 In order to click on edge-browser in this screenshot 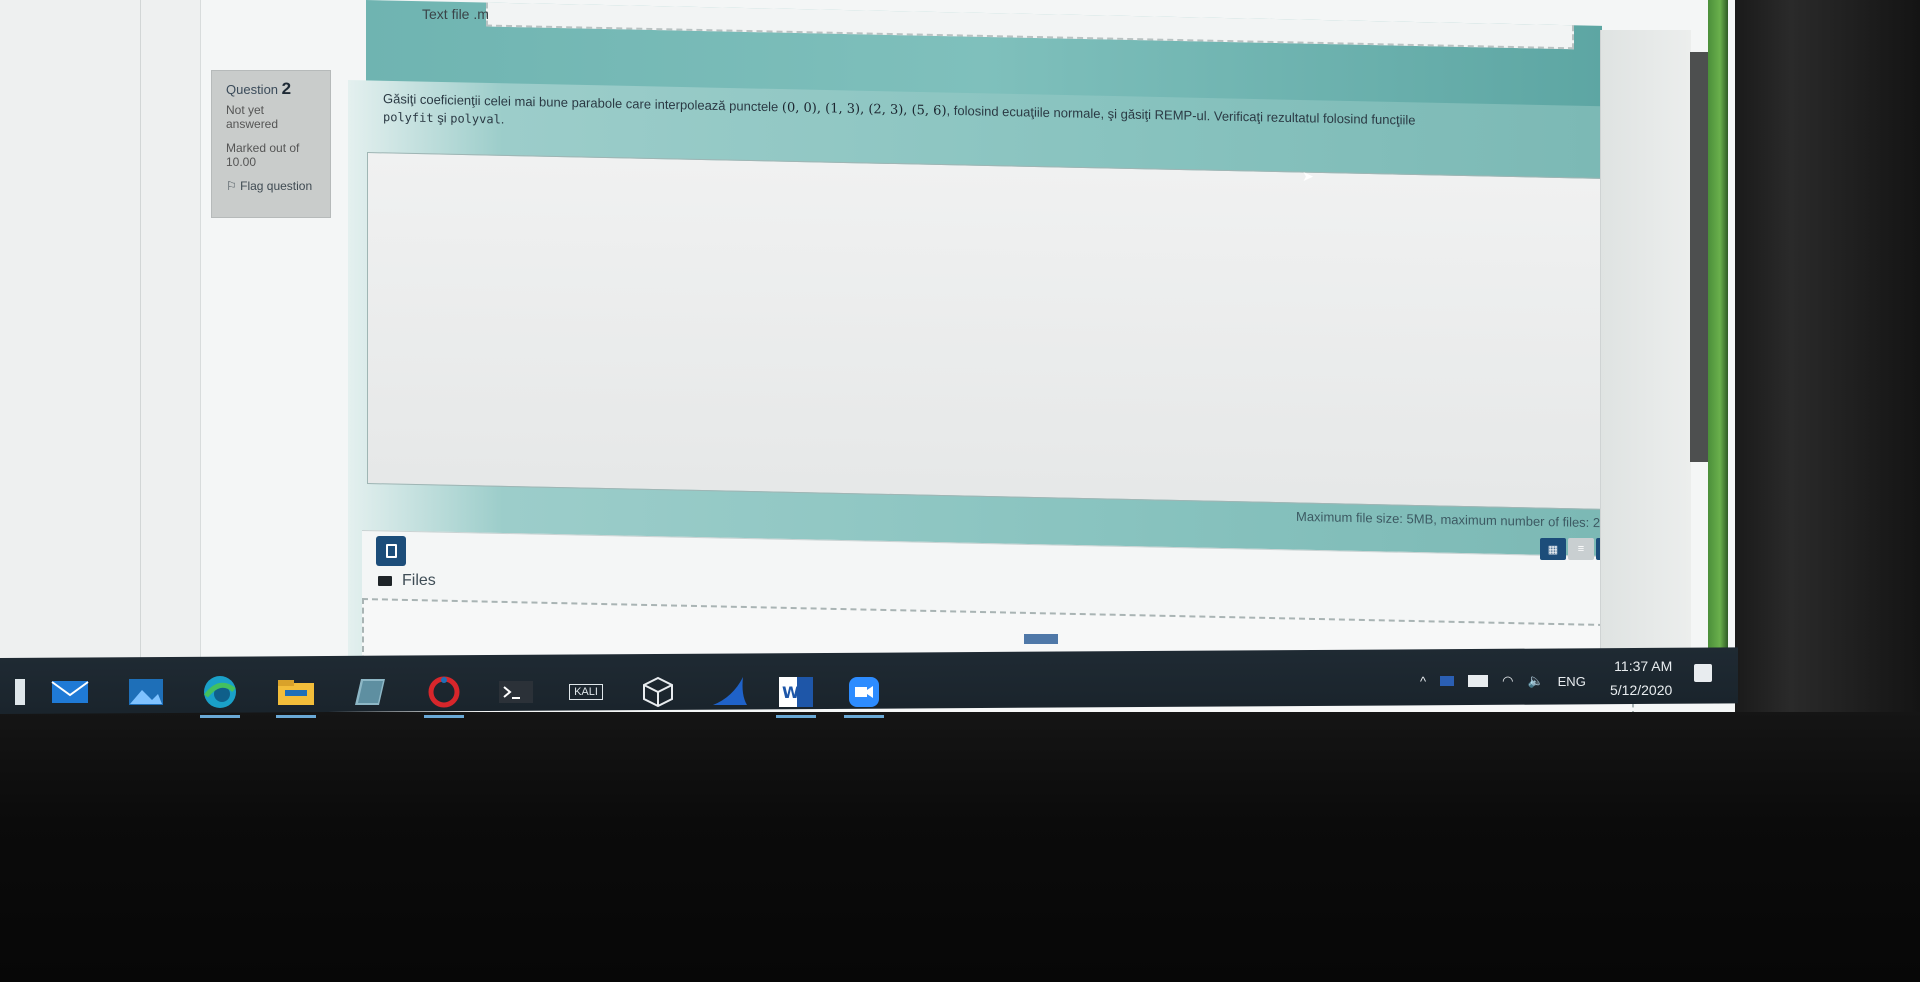, I will do `click(220, 697)`.